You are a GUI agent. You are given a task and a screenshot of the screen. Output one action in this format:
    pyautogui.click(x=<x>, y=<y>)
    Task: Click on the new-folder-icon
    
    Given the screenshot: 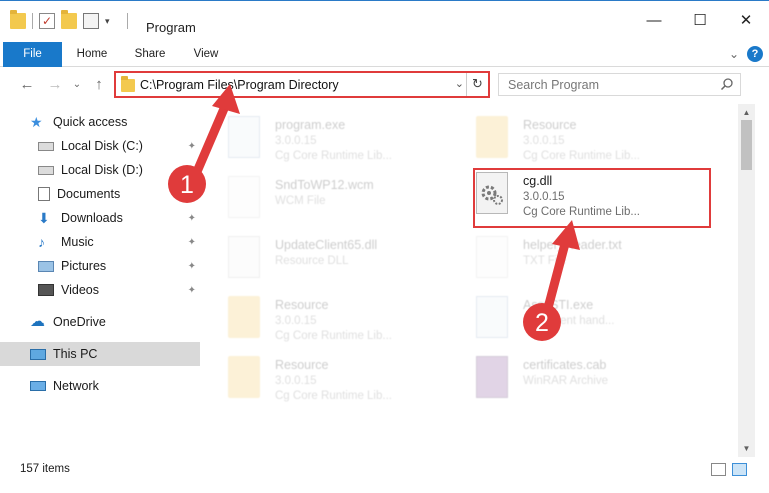 What is the action you would take?
    pyautogui.click(x=69, y=19)
    